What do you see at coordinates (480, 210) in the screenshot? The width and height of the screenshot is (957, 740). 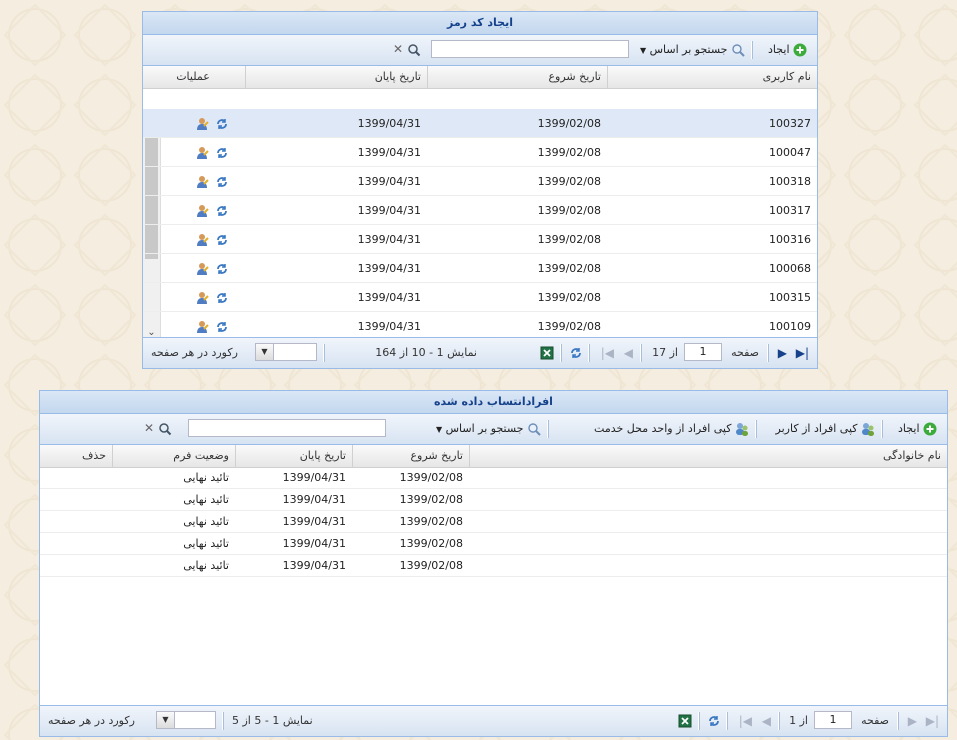 I see `table-row: 100317 1399/02/08 1399/04/31` at bounding box center [480, 210].